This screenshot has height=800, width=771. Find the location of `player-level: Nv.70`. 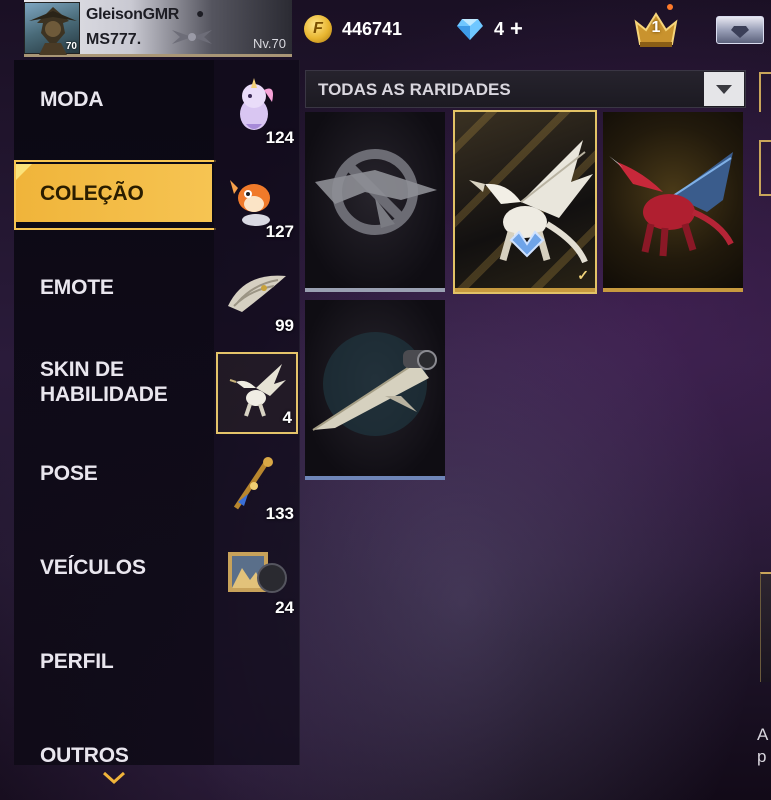

player-level: Nv.70 is located at coordinates (269, 43).